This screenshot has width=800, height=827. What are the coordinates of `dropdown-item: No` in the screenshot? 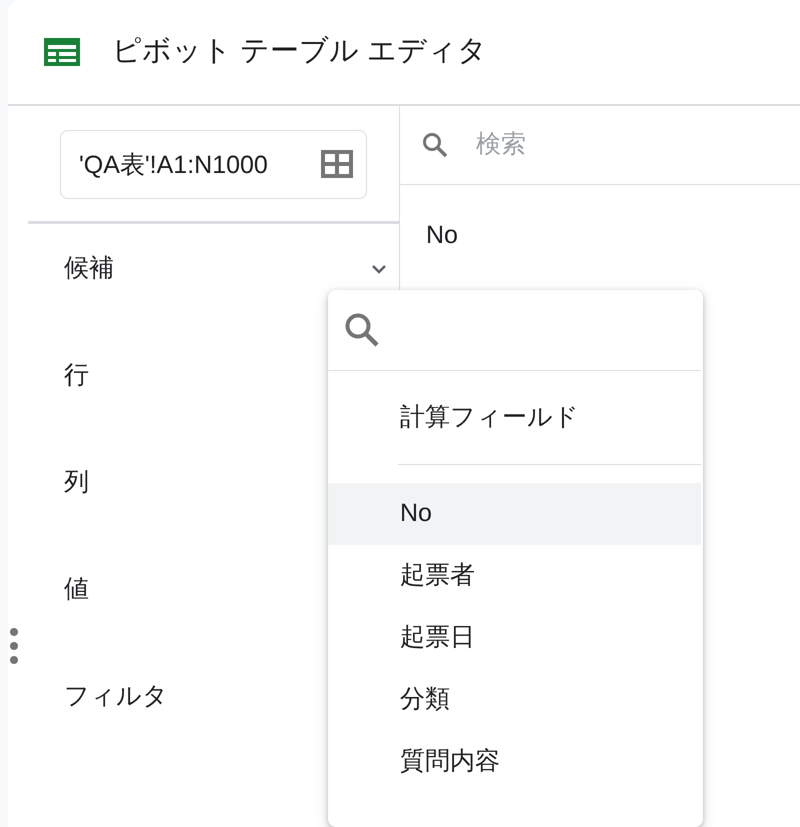 It's located at (514, 514).